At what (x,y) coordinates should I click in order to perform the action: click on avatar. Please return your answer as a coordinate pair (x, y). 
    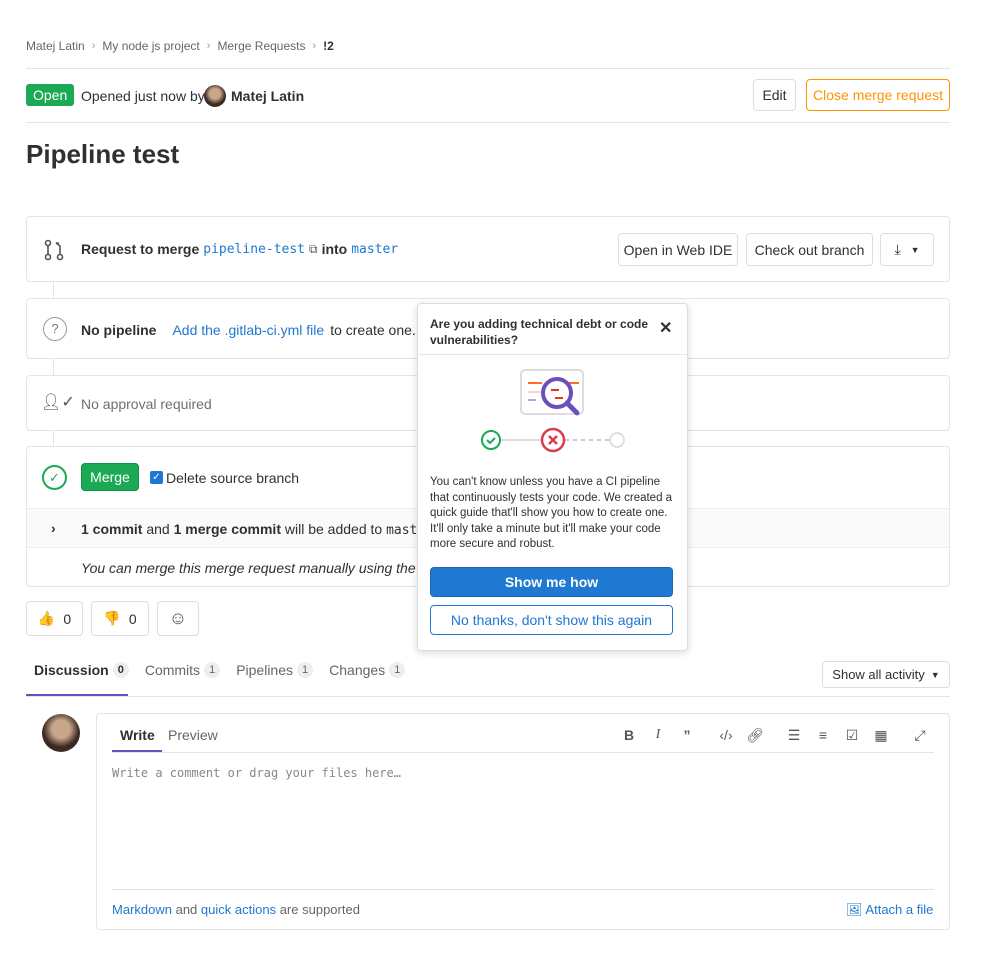
    Looking at the image, I should click on (215, 96).